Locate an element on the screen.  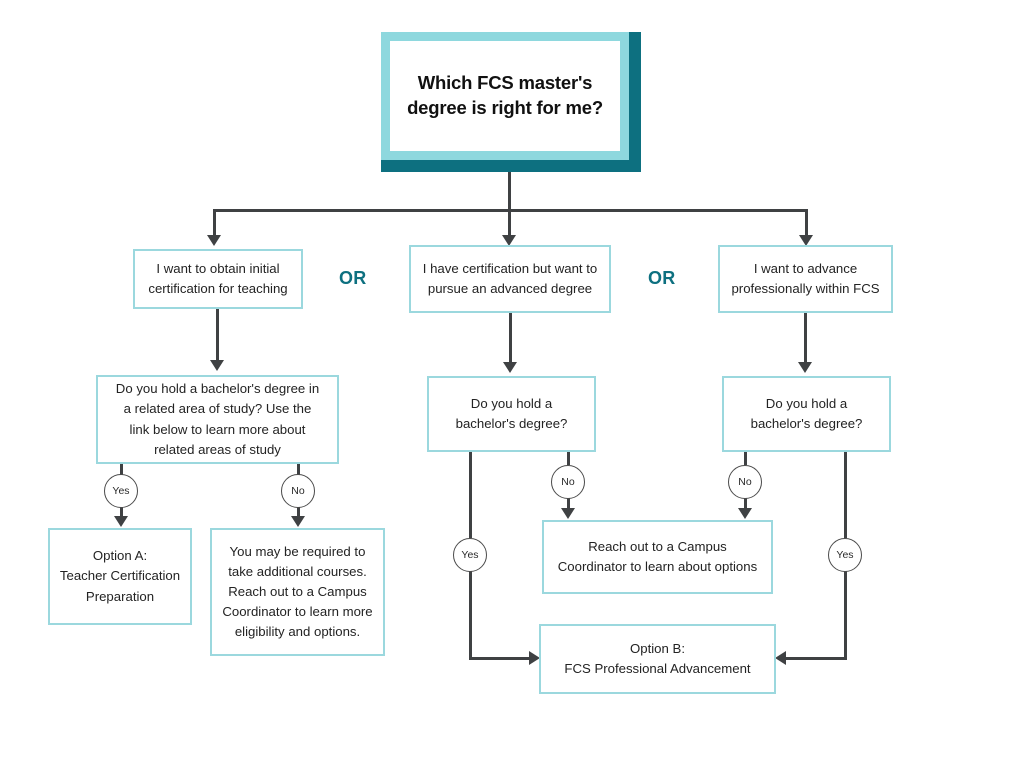
connector-title-stub is located at coordinates (509, 191).